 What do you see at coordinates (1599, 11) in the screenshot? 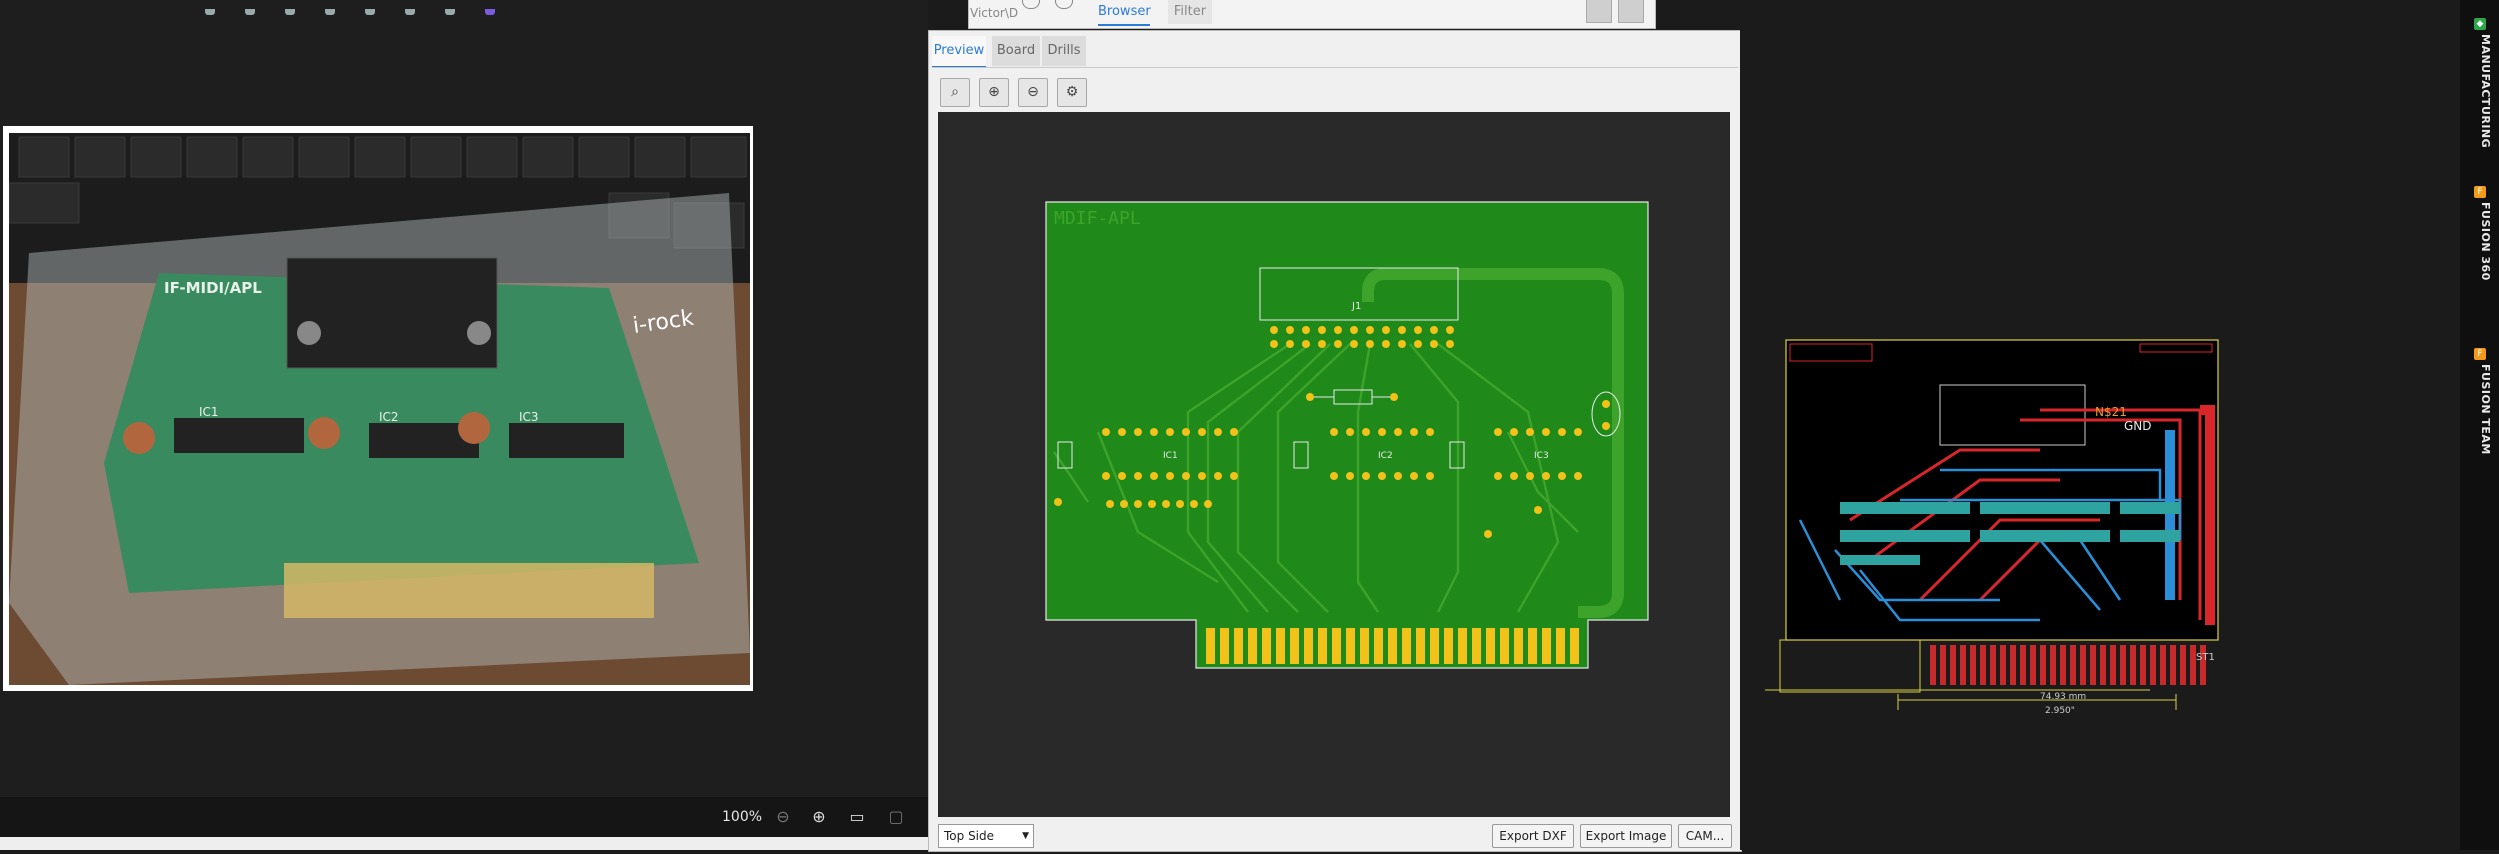
I see `zoom-select-icon` at bounding box center [1599, 11].